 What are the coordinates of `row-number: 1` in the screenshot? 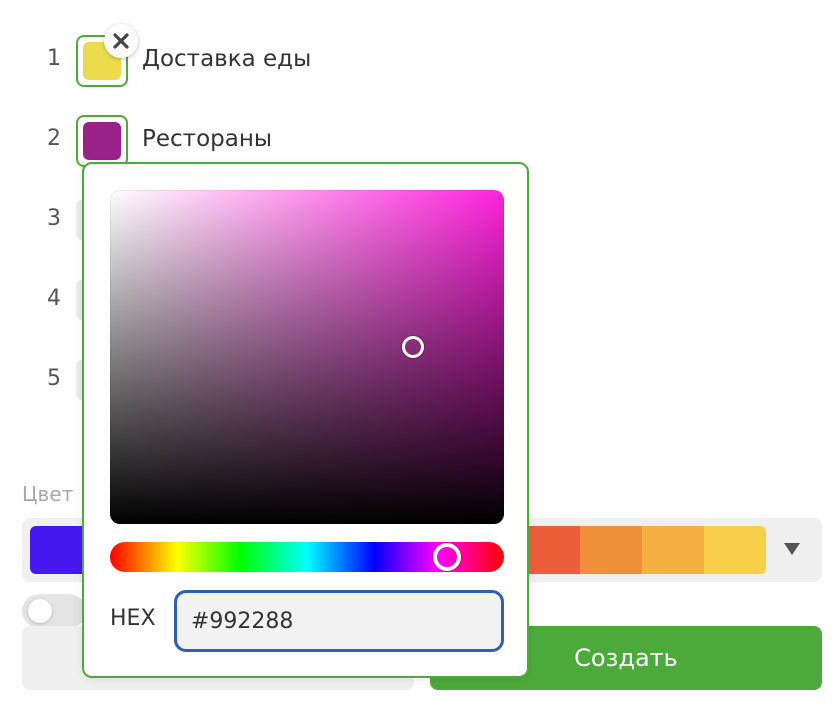 It's located at (54, 58).